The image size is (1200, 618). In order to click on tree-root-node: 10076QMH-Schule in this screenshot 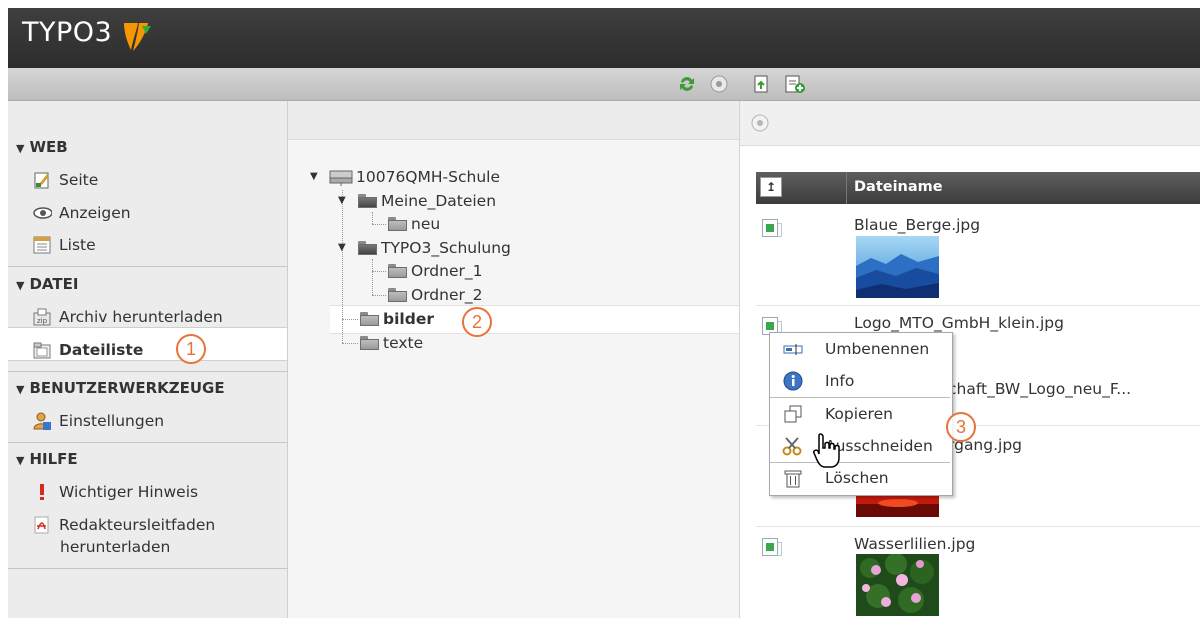, I will do `click(414, 177)`.